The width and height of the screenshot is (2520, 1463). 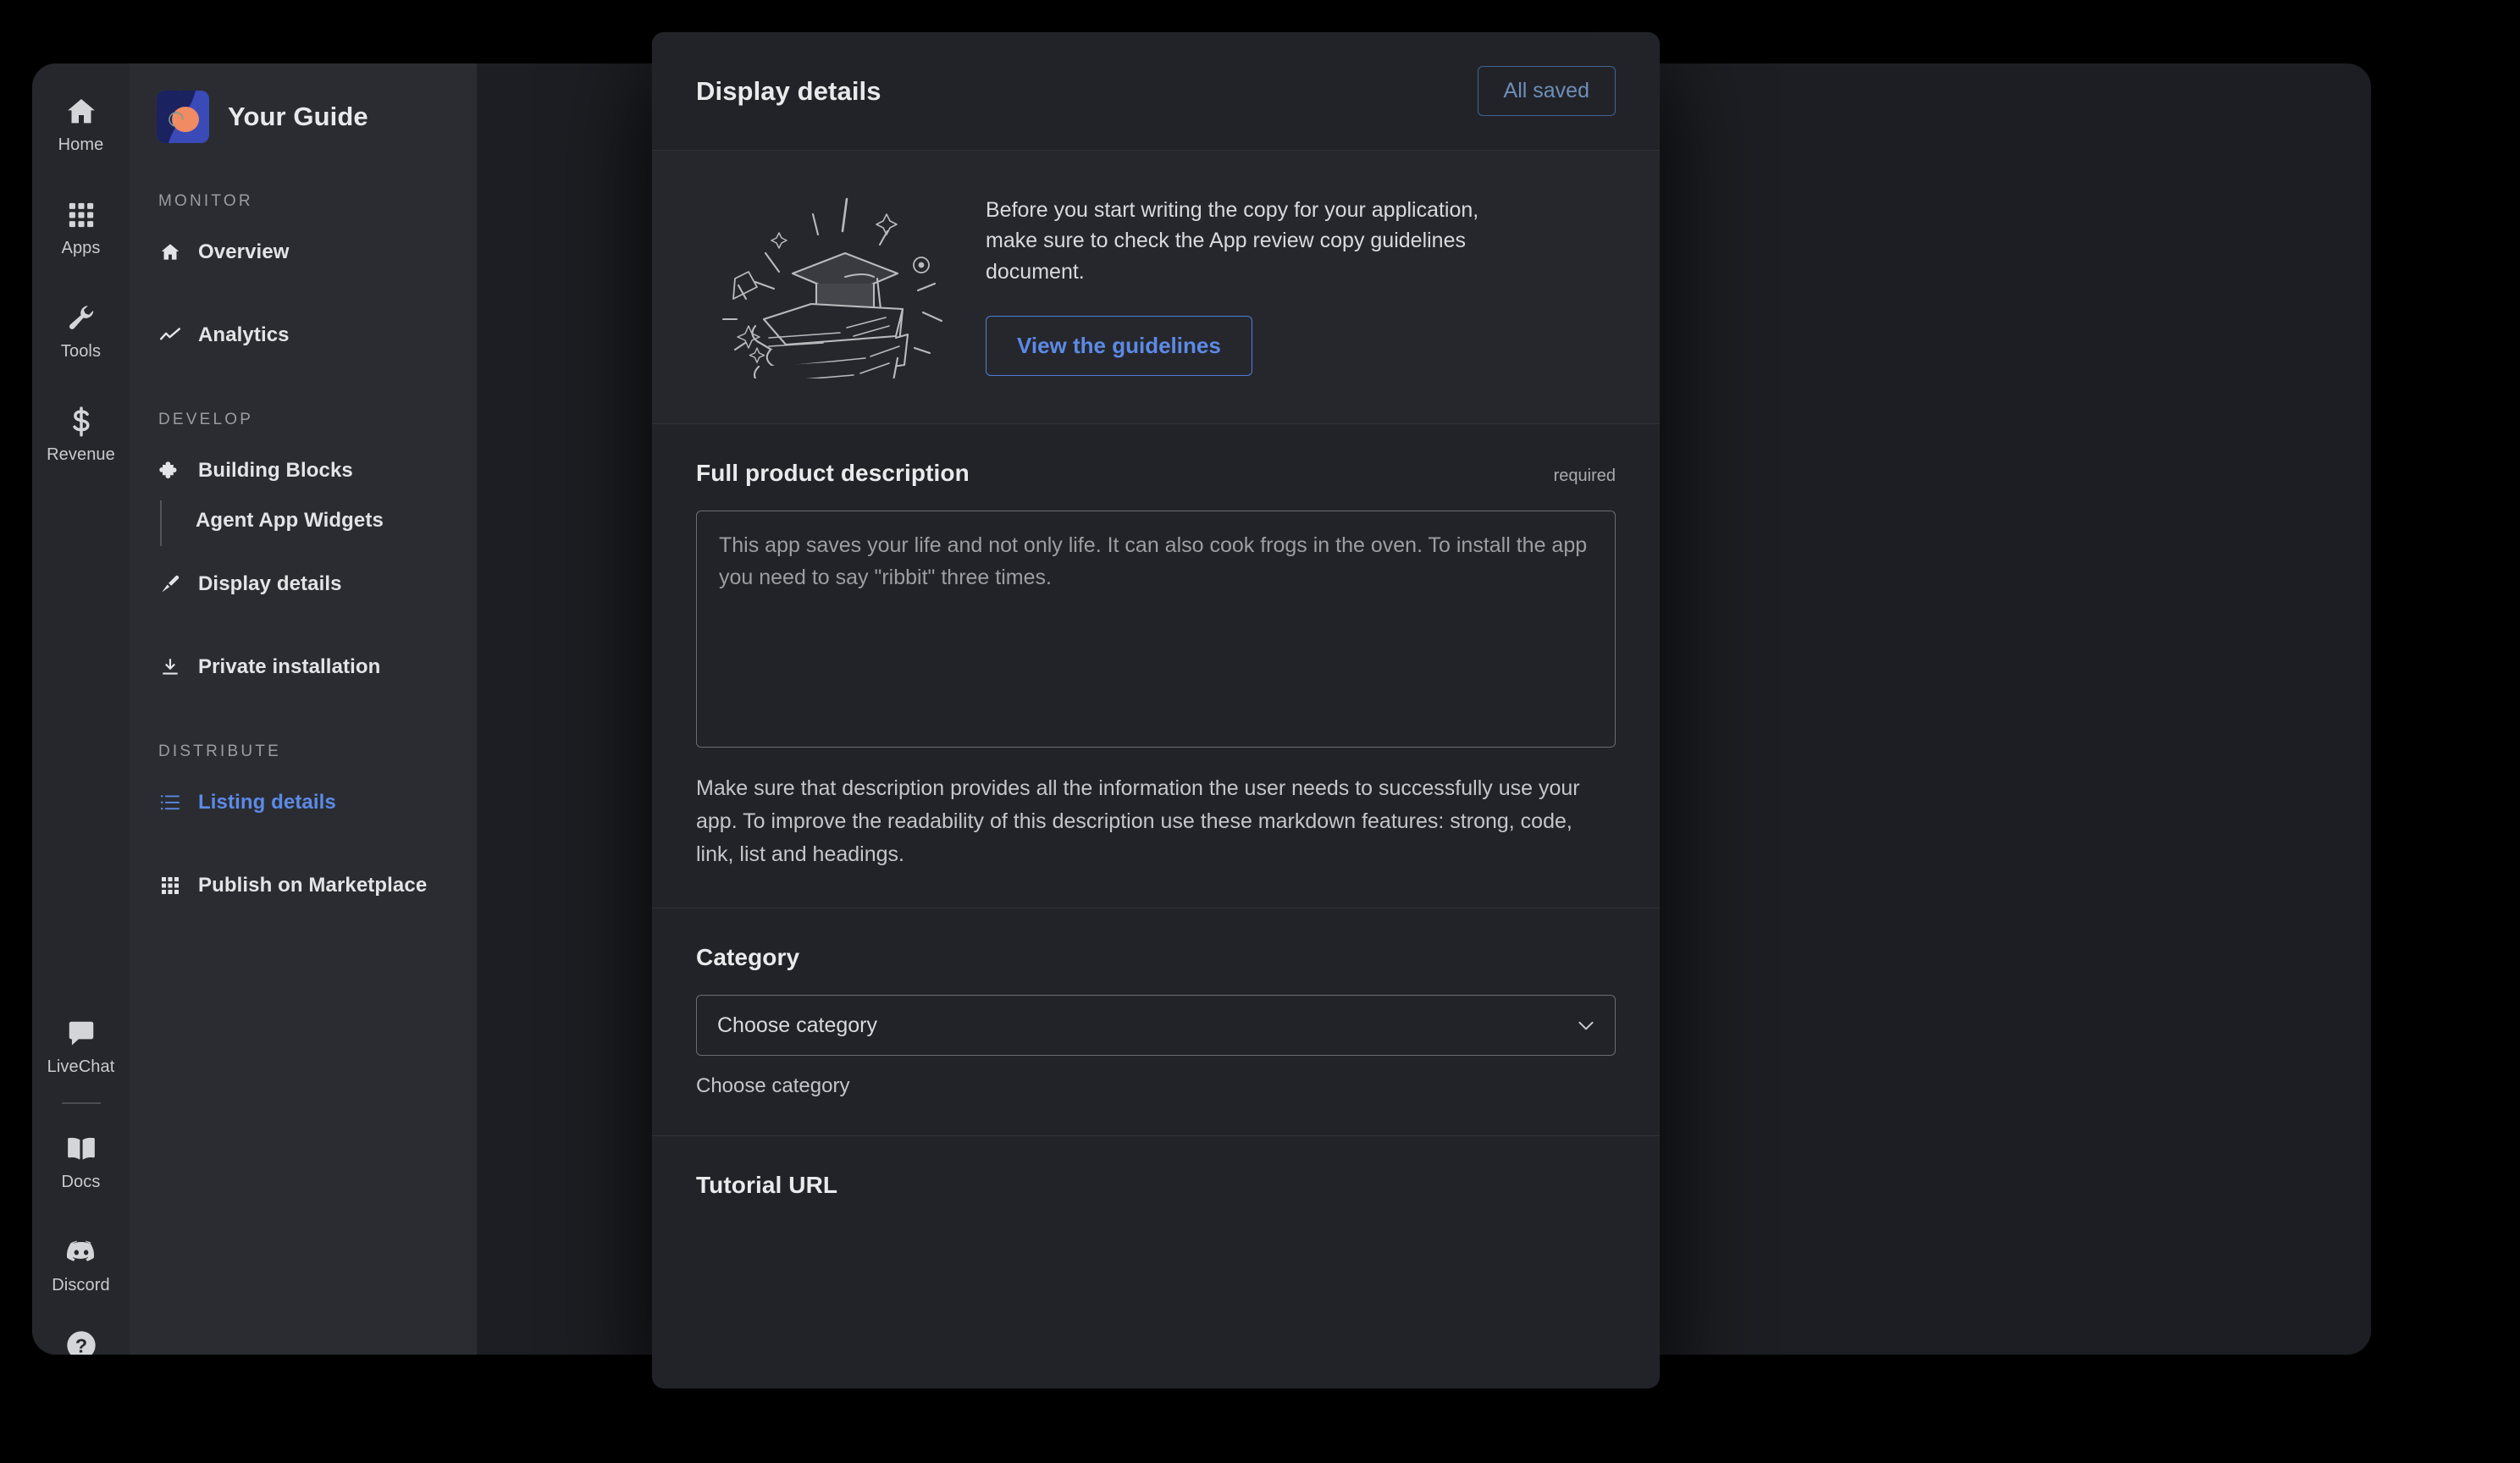 What do you see at coordinates (1119, 345) in the screenshot?
I see `view-guidelines-button: View the guidelines` at bounding box center [1119, 345].